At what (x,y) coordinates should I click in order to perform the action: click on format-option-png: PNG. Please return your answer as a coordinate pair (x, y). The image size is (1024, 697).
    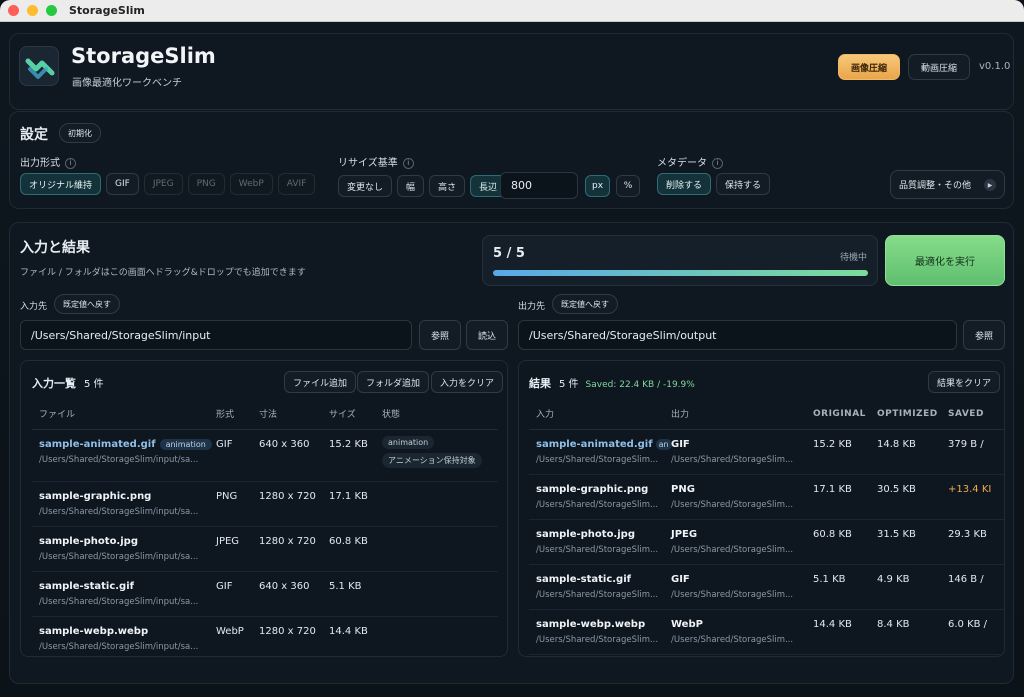
    Looking at the image, I should click on (206, 184).